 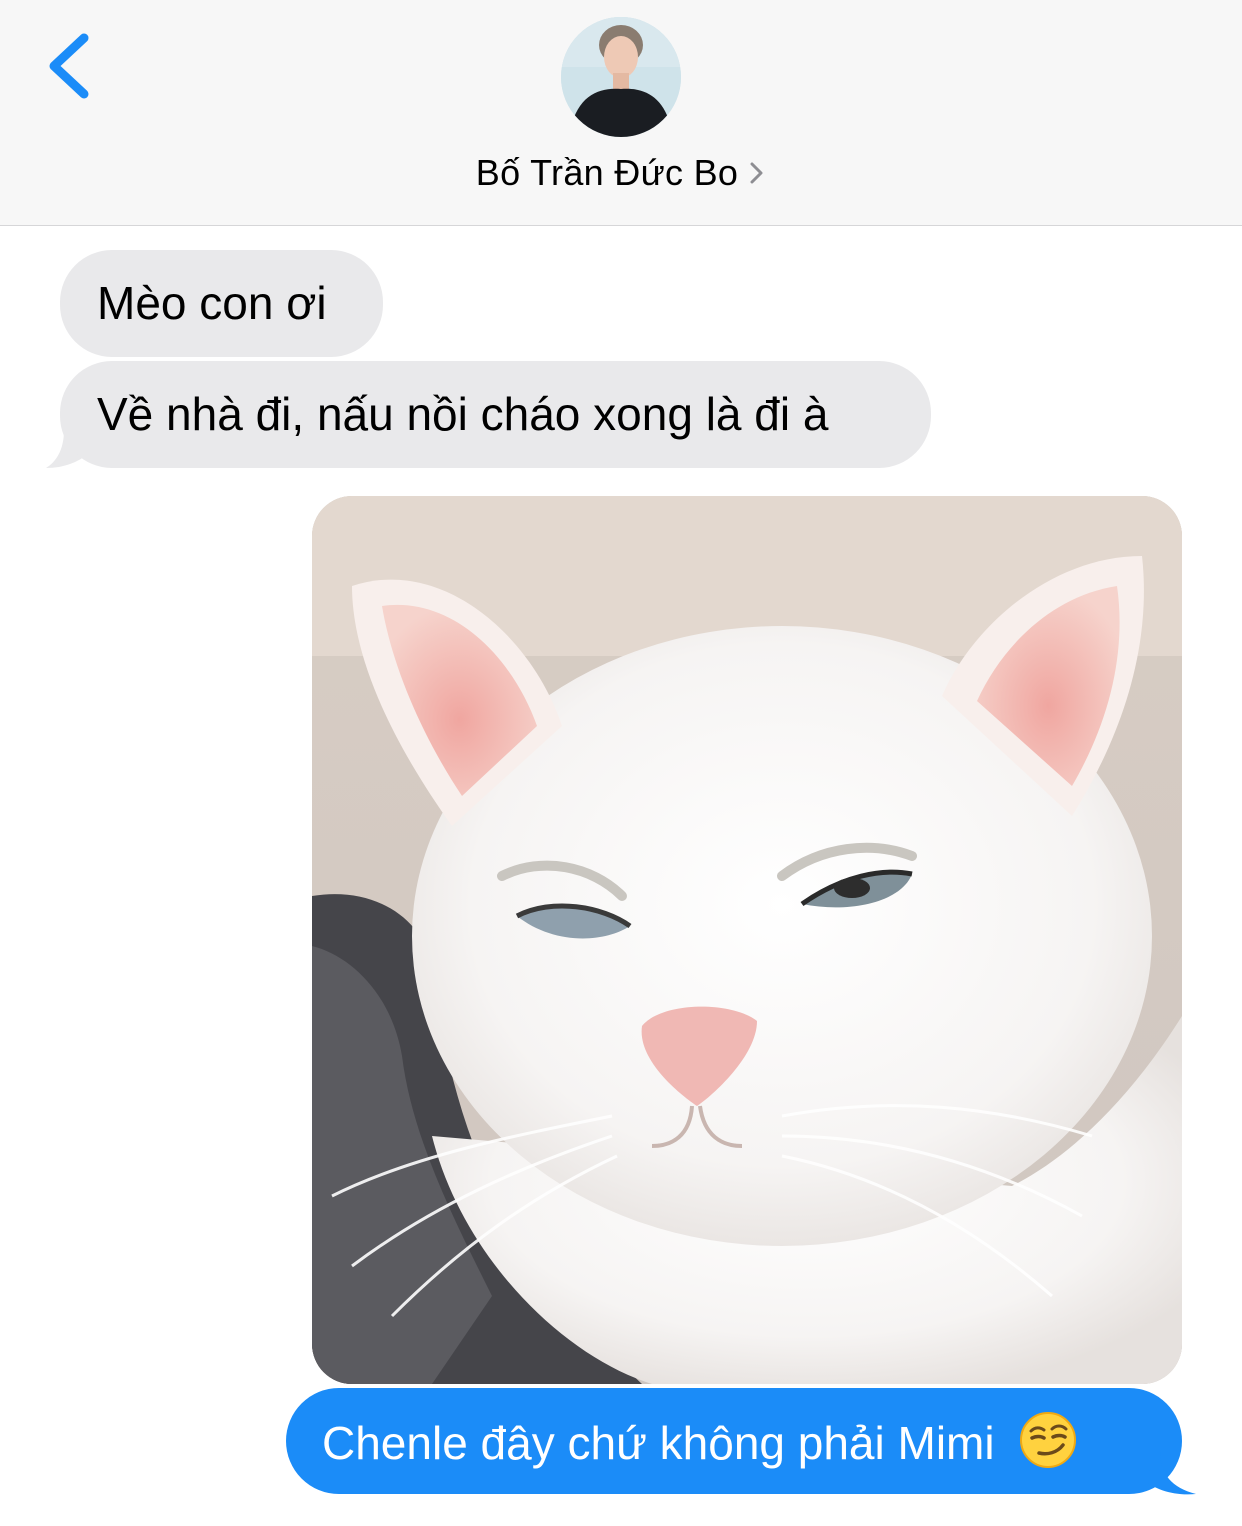 What do you see at coordinates (69, 66) in the screenshot?
I see `chevron-left-icon` at bounding box center [69, 66].